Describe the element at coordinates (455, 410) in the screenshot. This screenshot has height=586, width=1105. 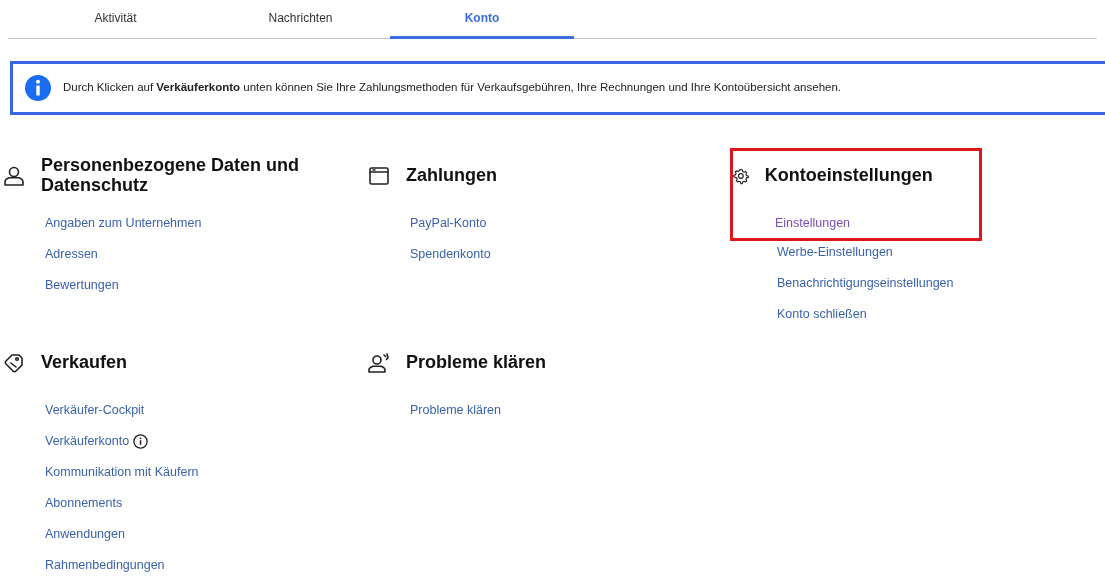
I see `settings-link: Probleme klären` at that location.